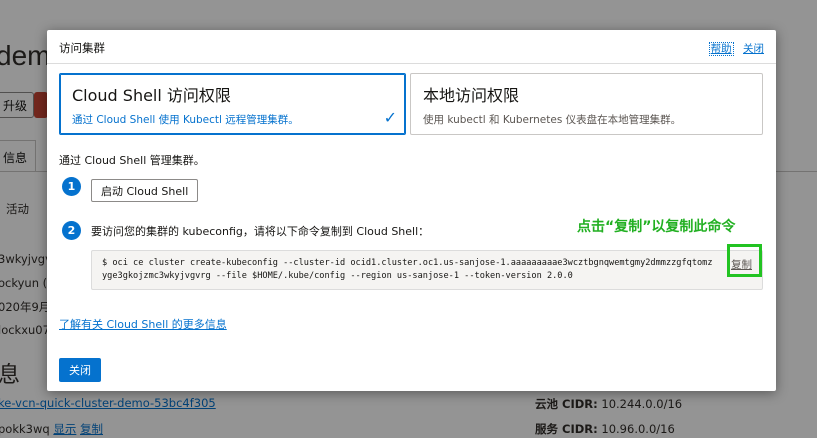 This screenshot has width=817, height=438. I want to click on step-1-badge: 1, so click(71, 186).